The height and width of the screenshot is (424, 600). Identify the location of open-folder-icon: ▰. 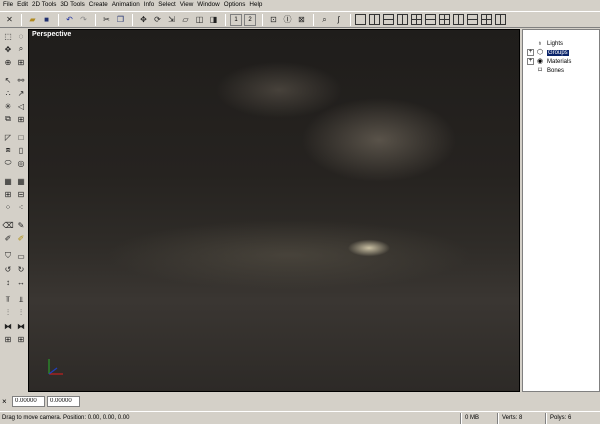
(32, 19).